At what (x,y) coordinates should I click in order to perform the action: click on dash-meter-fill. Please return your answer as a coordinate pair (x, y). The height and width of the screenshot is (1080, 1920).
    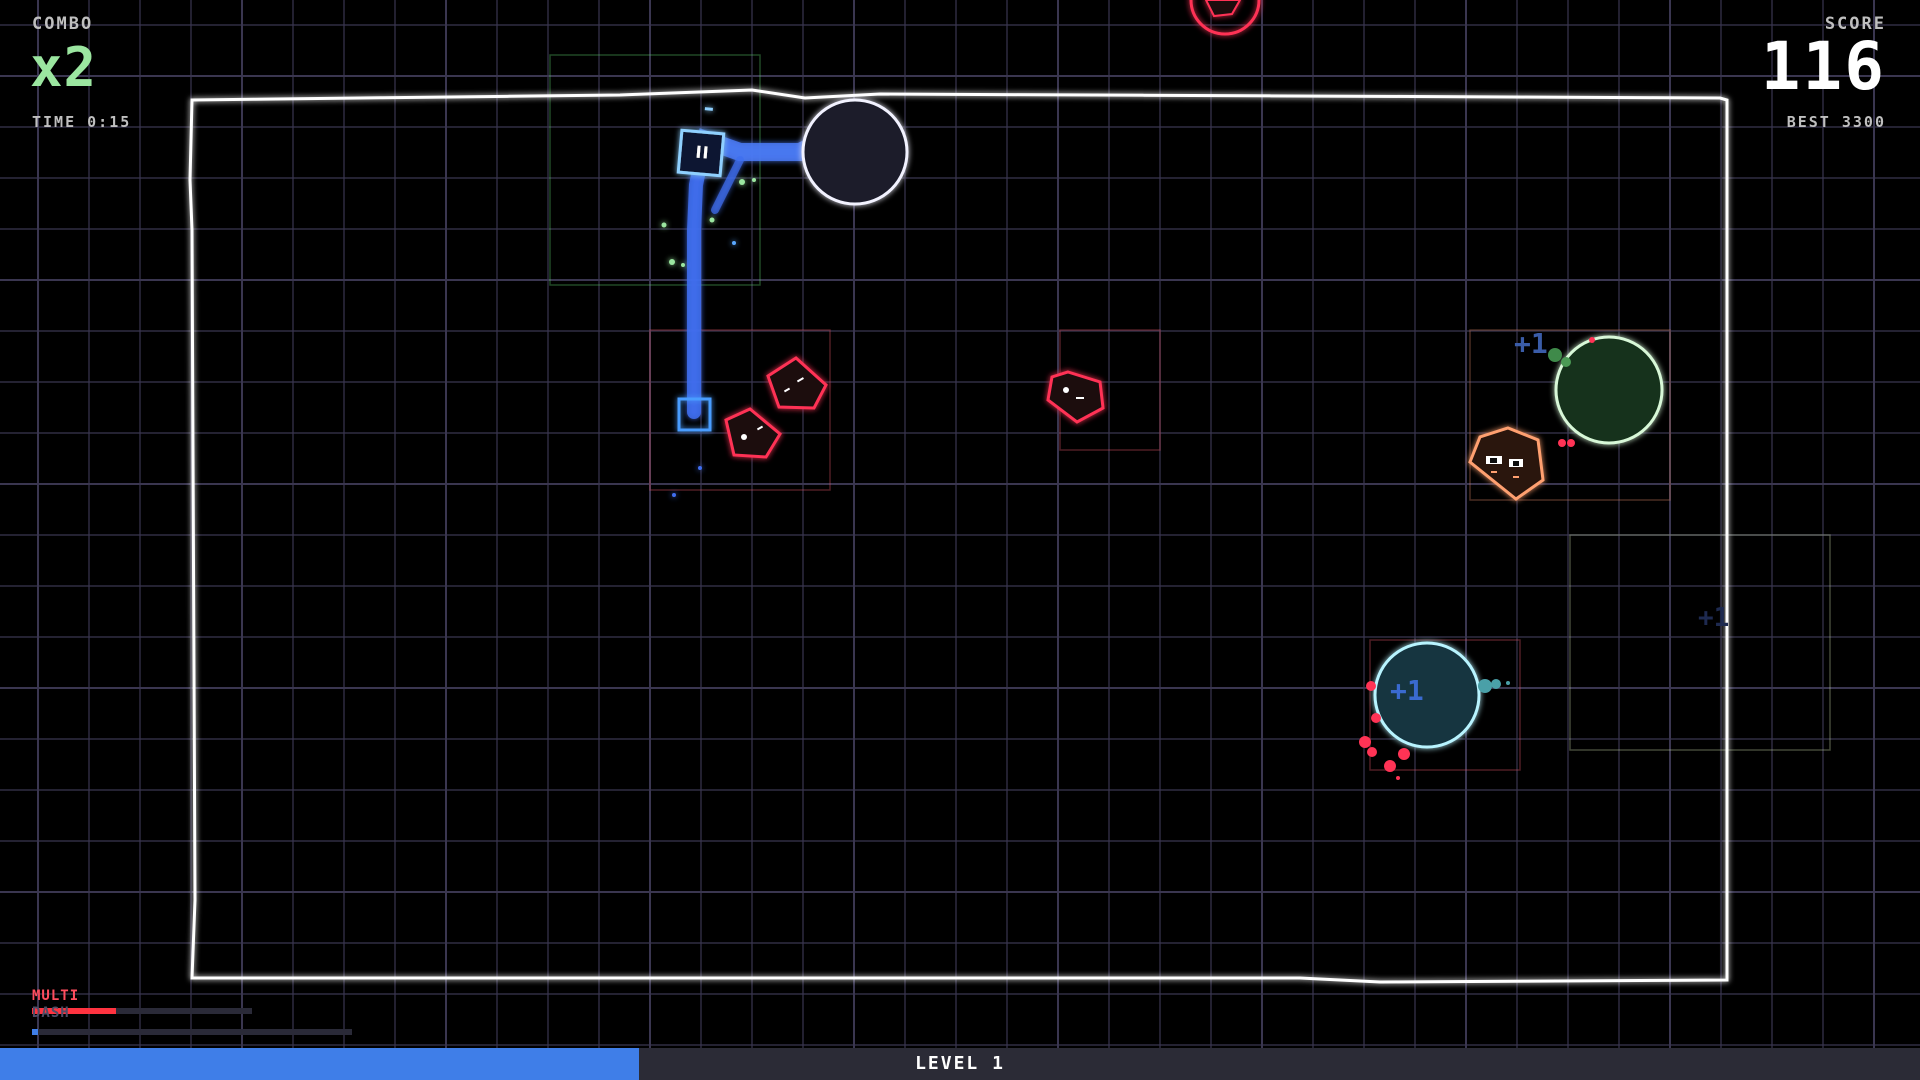
    Looking at the image, I should click on (35, 1032).